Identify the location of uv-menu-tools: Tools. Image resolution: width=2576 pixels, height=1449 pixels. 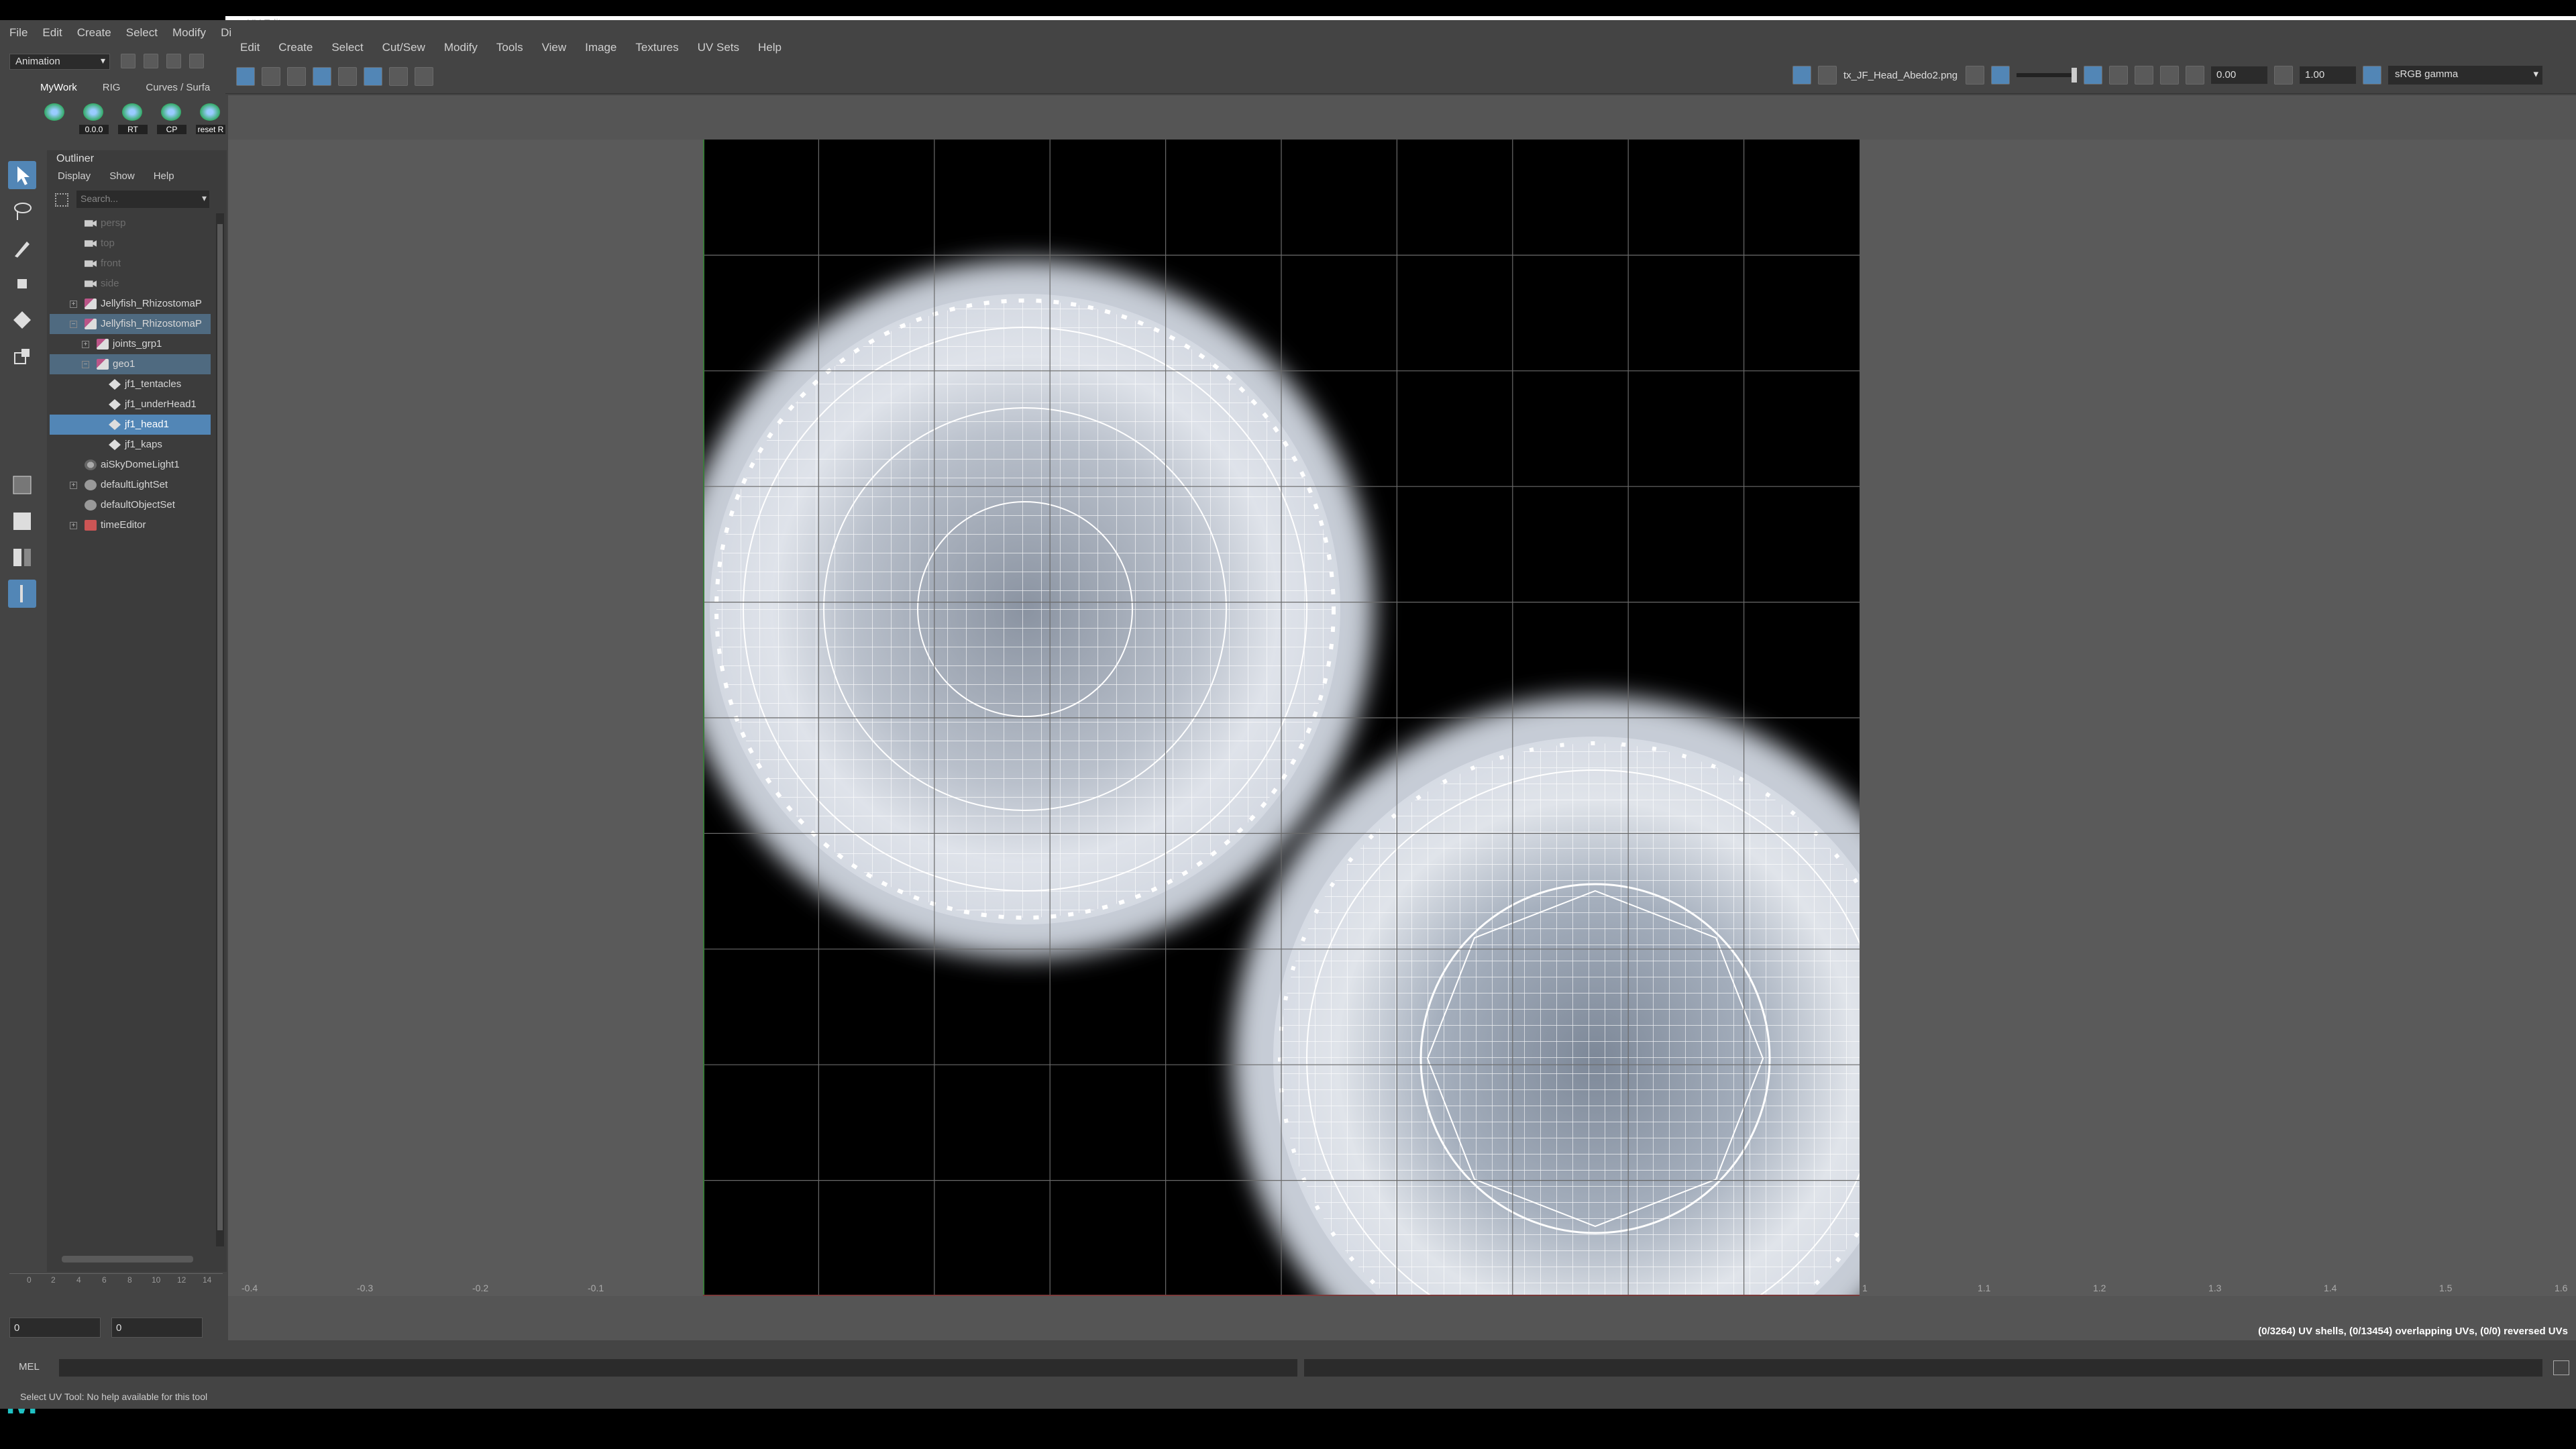
(509, 47).